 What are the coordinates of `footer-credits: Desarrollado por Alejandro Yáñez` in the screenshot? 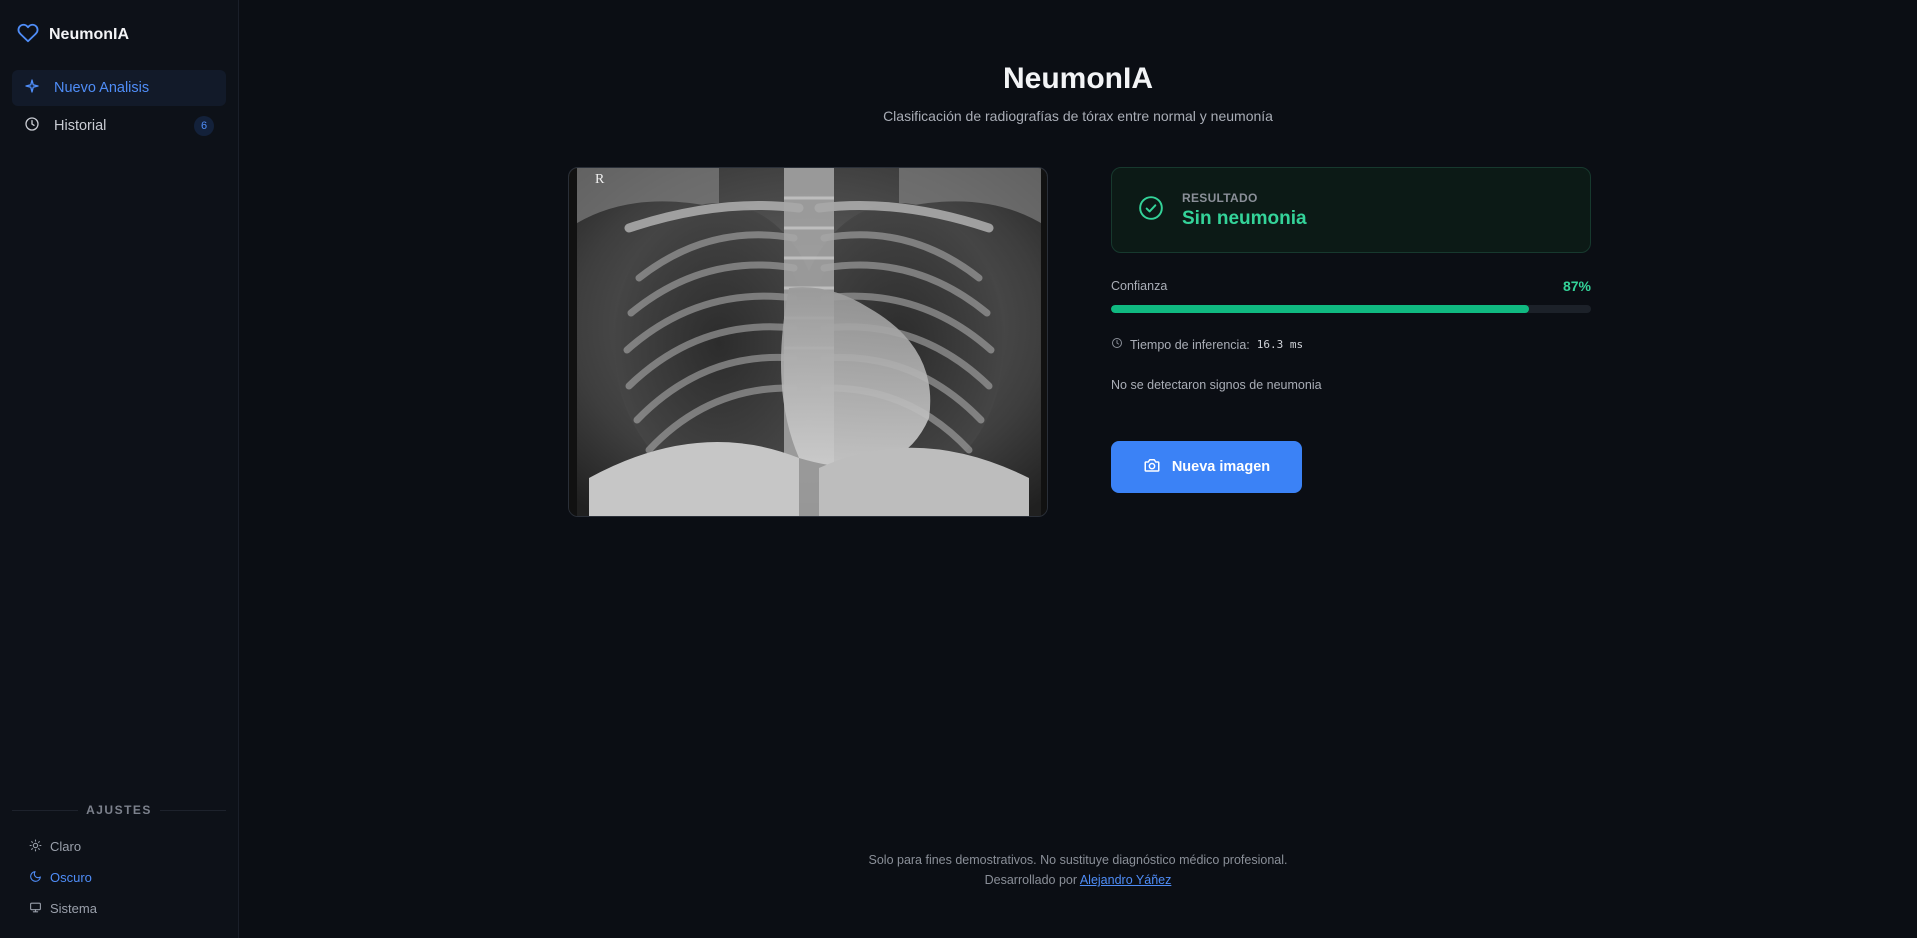 It's located at (1078, 880).